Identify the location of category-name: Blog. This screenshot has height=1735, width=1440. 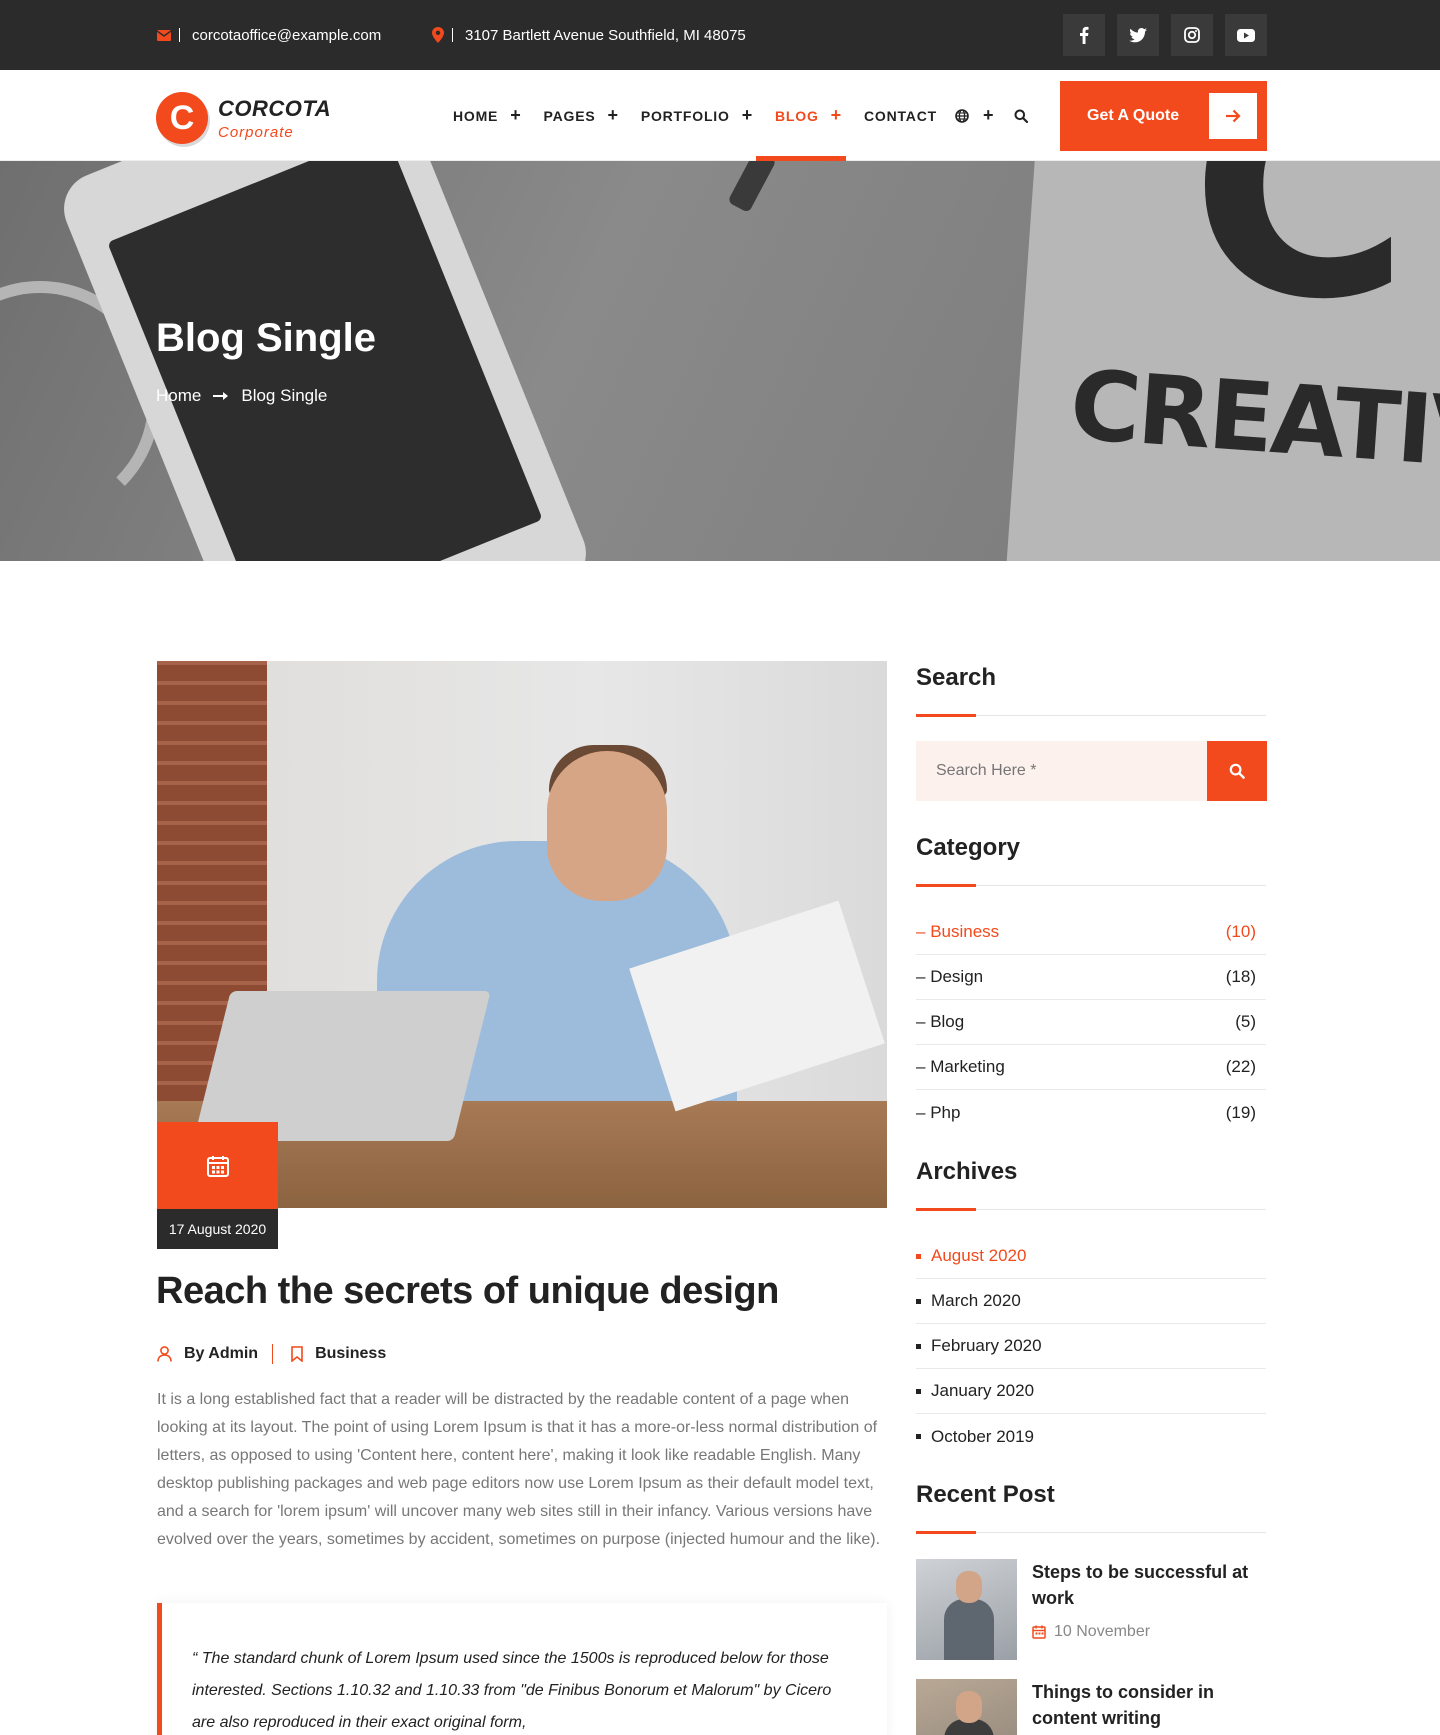
(940, 1022).